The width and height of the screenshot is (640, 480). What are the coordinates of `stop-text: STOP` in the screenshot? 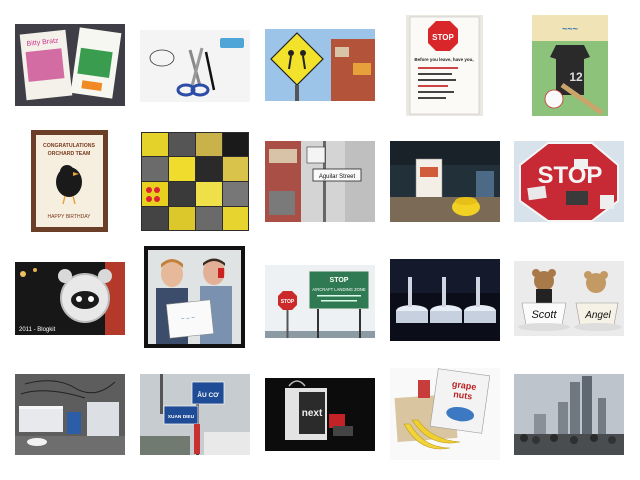 It's located at (443, 37).